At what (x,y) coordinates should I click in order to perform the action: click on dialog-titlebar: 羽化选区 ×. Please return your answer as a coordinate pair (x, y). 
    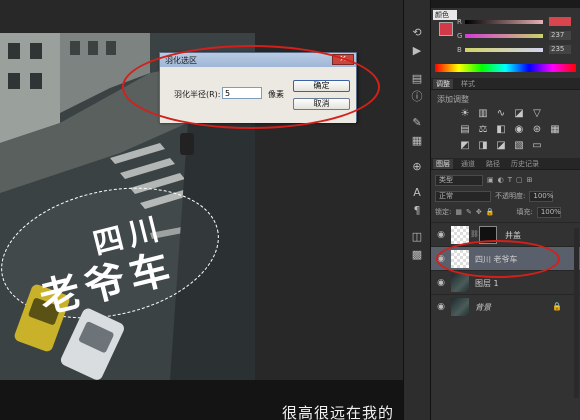
    Looking at the image, I should click on (258, 60).